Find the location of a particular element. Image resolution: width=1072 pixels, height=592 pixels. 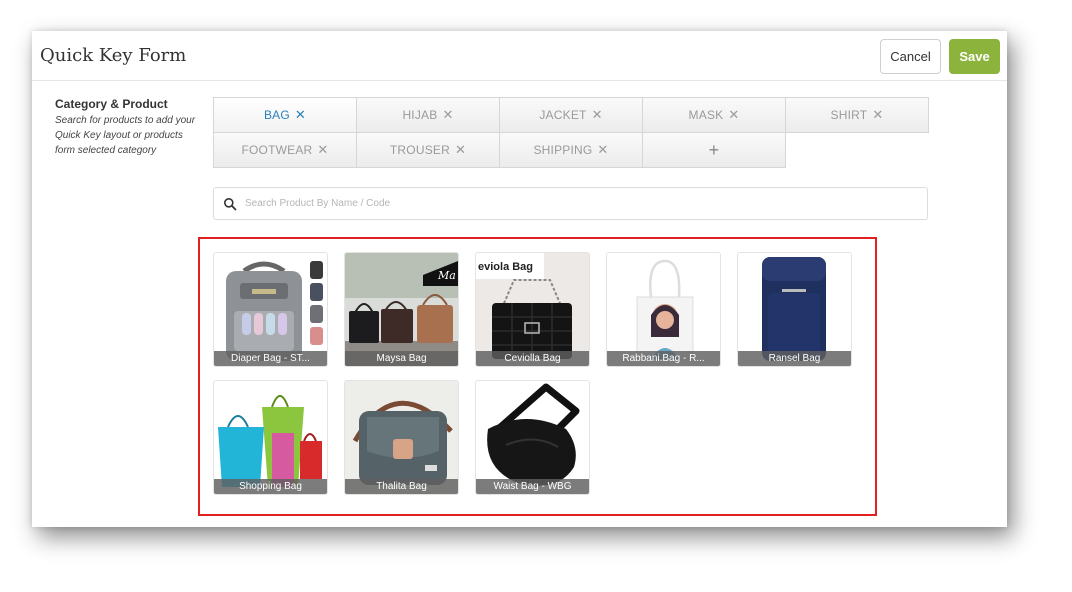

tote-bag-icon is located at coordinates (663, 309).